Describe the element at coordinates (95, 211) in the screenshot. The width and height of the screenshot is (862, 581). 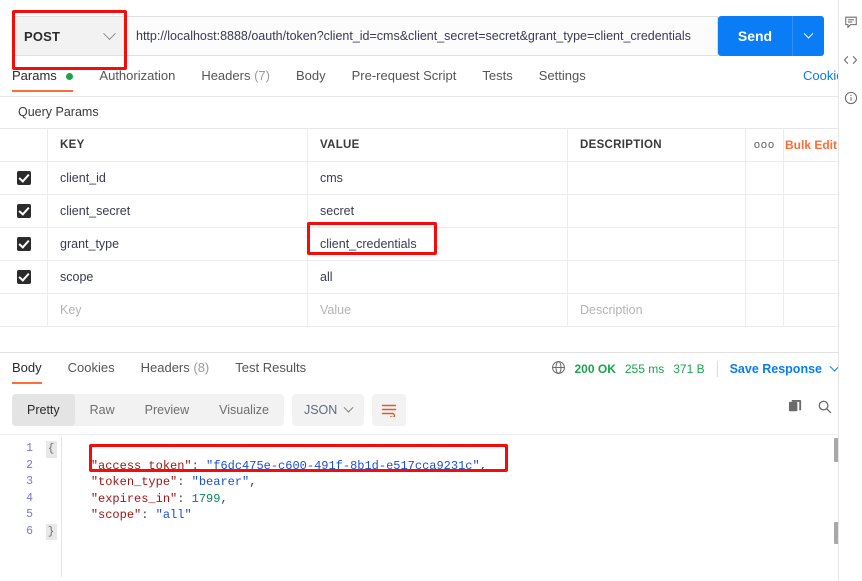
I see `param-key: client_secret` at that location.